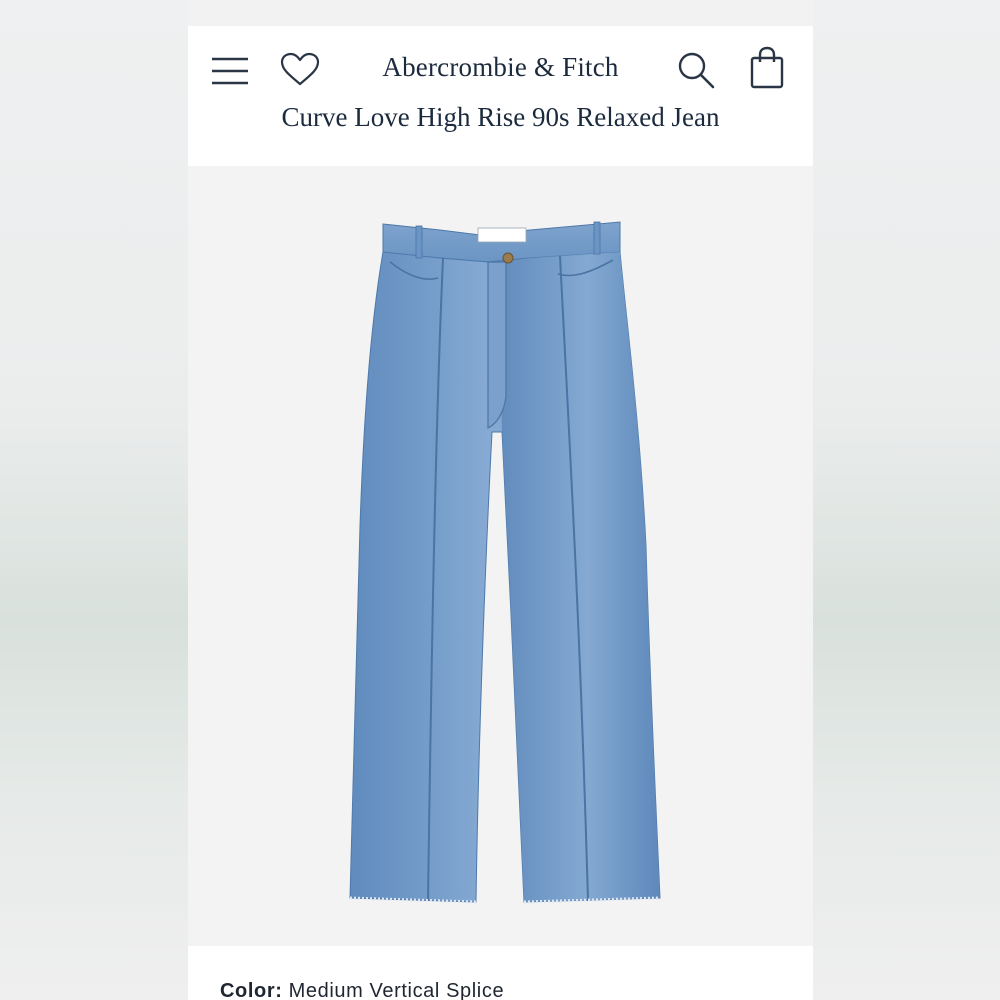  I want to click on shopping-bag-button, so click(767, 68).